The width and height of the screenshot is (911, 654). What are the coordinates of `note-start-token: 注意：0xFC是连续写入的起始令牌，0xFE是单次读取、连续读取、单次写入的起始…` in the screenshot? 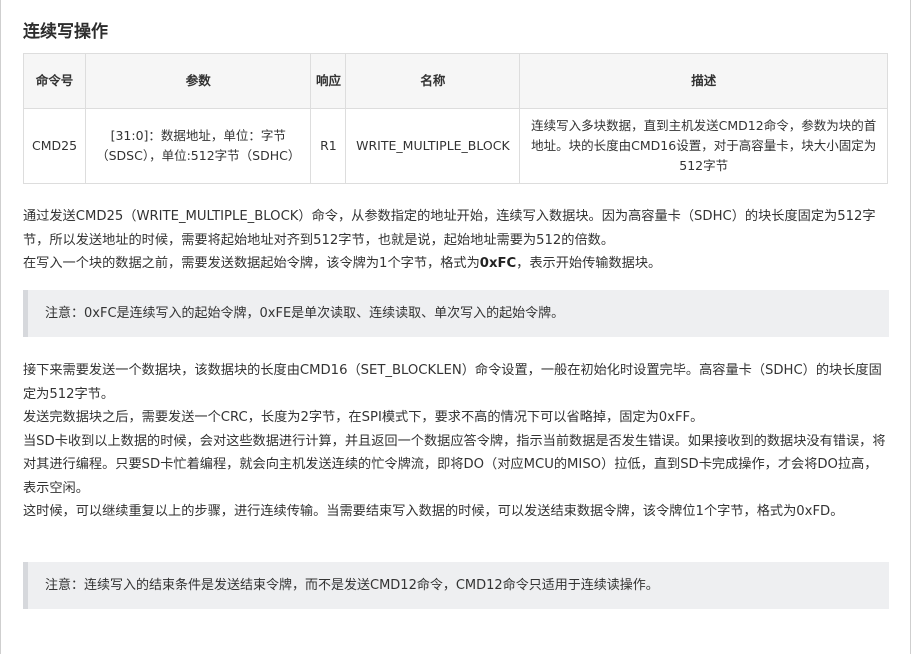 It's located at (456, 313).